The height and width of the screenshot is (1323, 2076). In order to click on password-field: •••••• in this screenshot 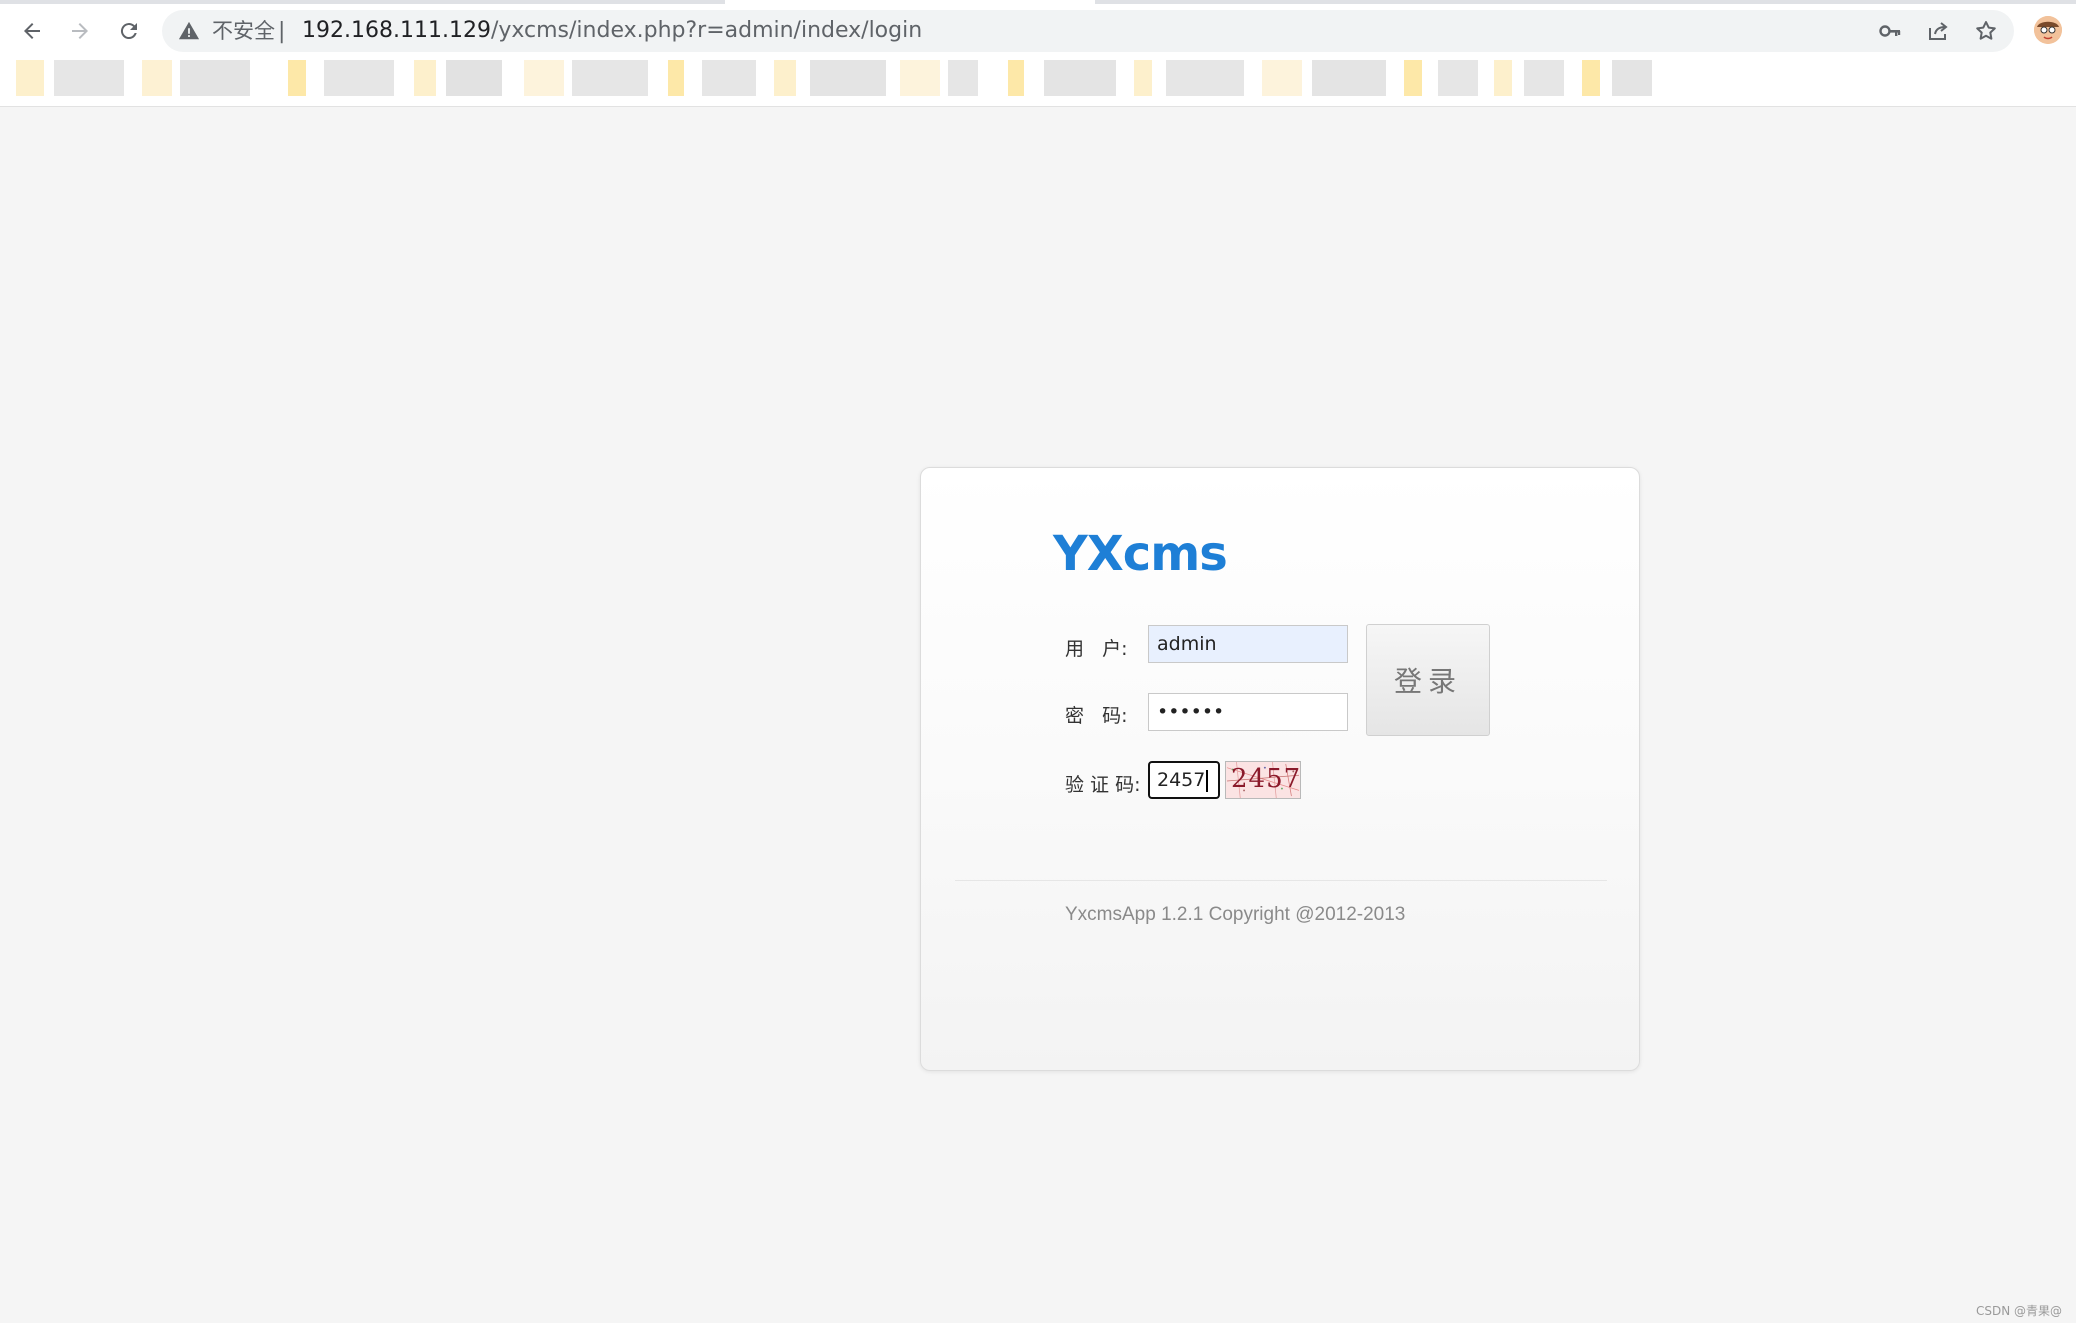, I will do `click(1248, 712)`.